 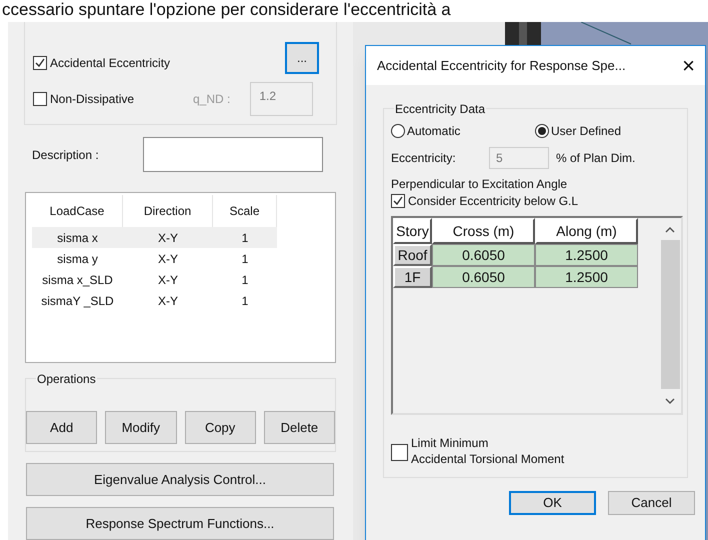 I want to click on checkbox-label: Limit Minimum Accidental Torsional Moment, so click(x=487, y=451).